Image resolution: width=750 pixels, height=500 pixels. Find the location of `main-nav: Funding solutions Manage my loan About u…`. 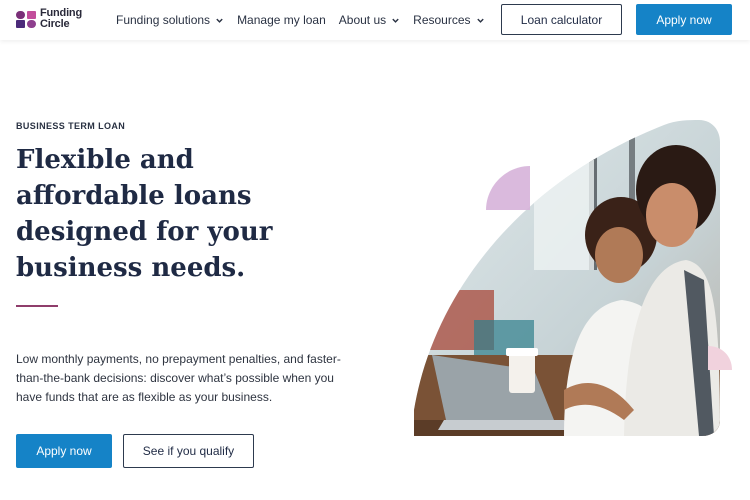

main-nav: Funding solutions Manage my loan About u… is located at coordinates (307, 20).